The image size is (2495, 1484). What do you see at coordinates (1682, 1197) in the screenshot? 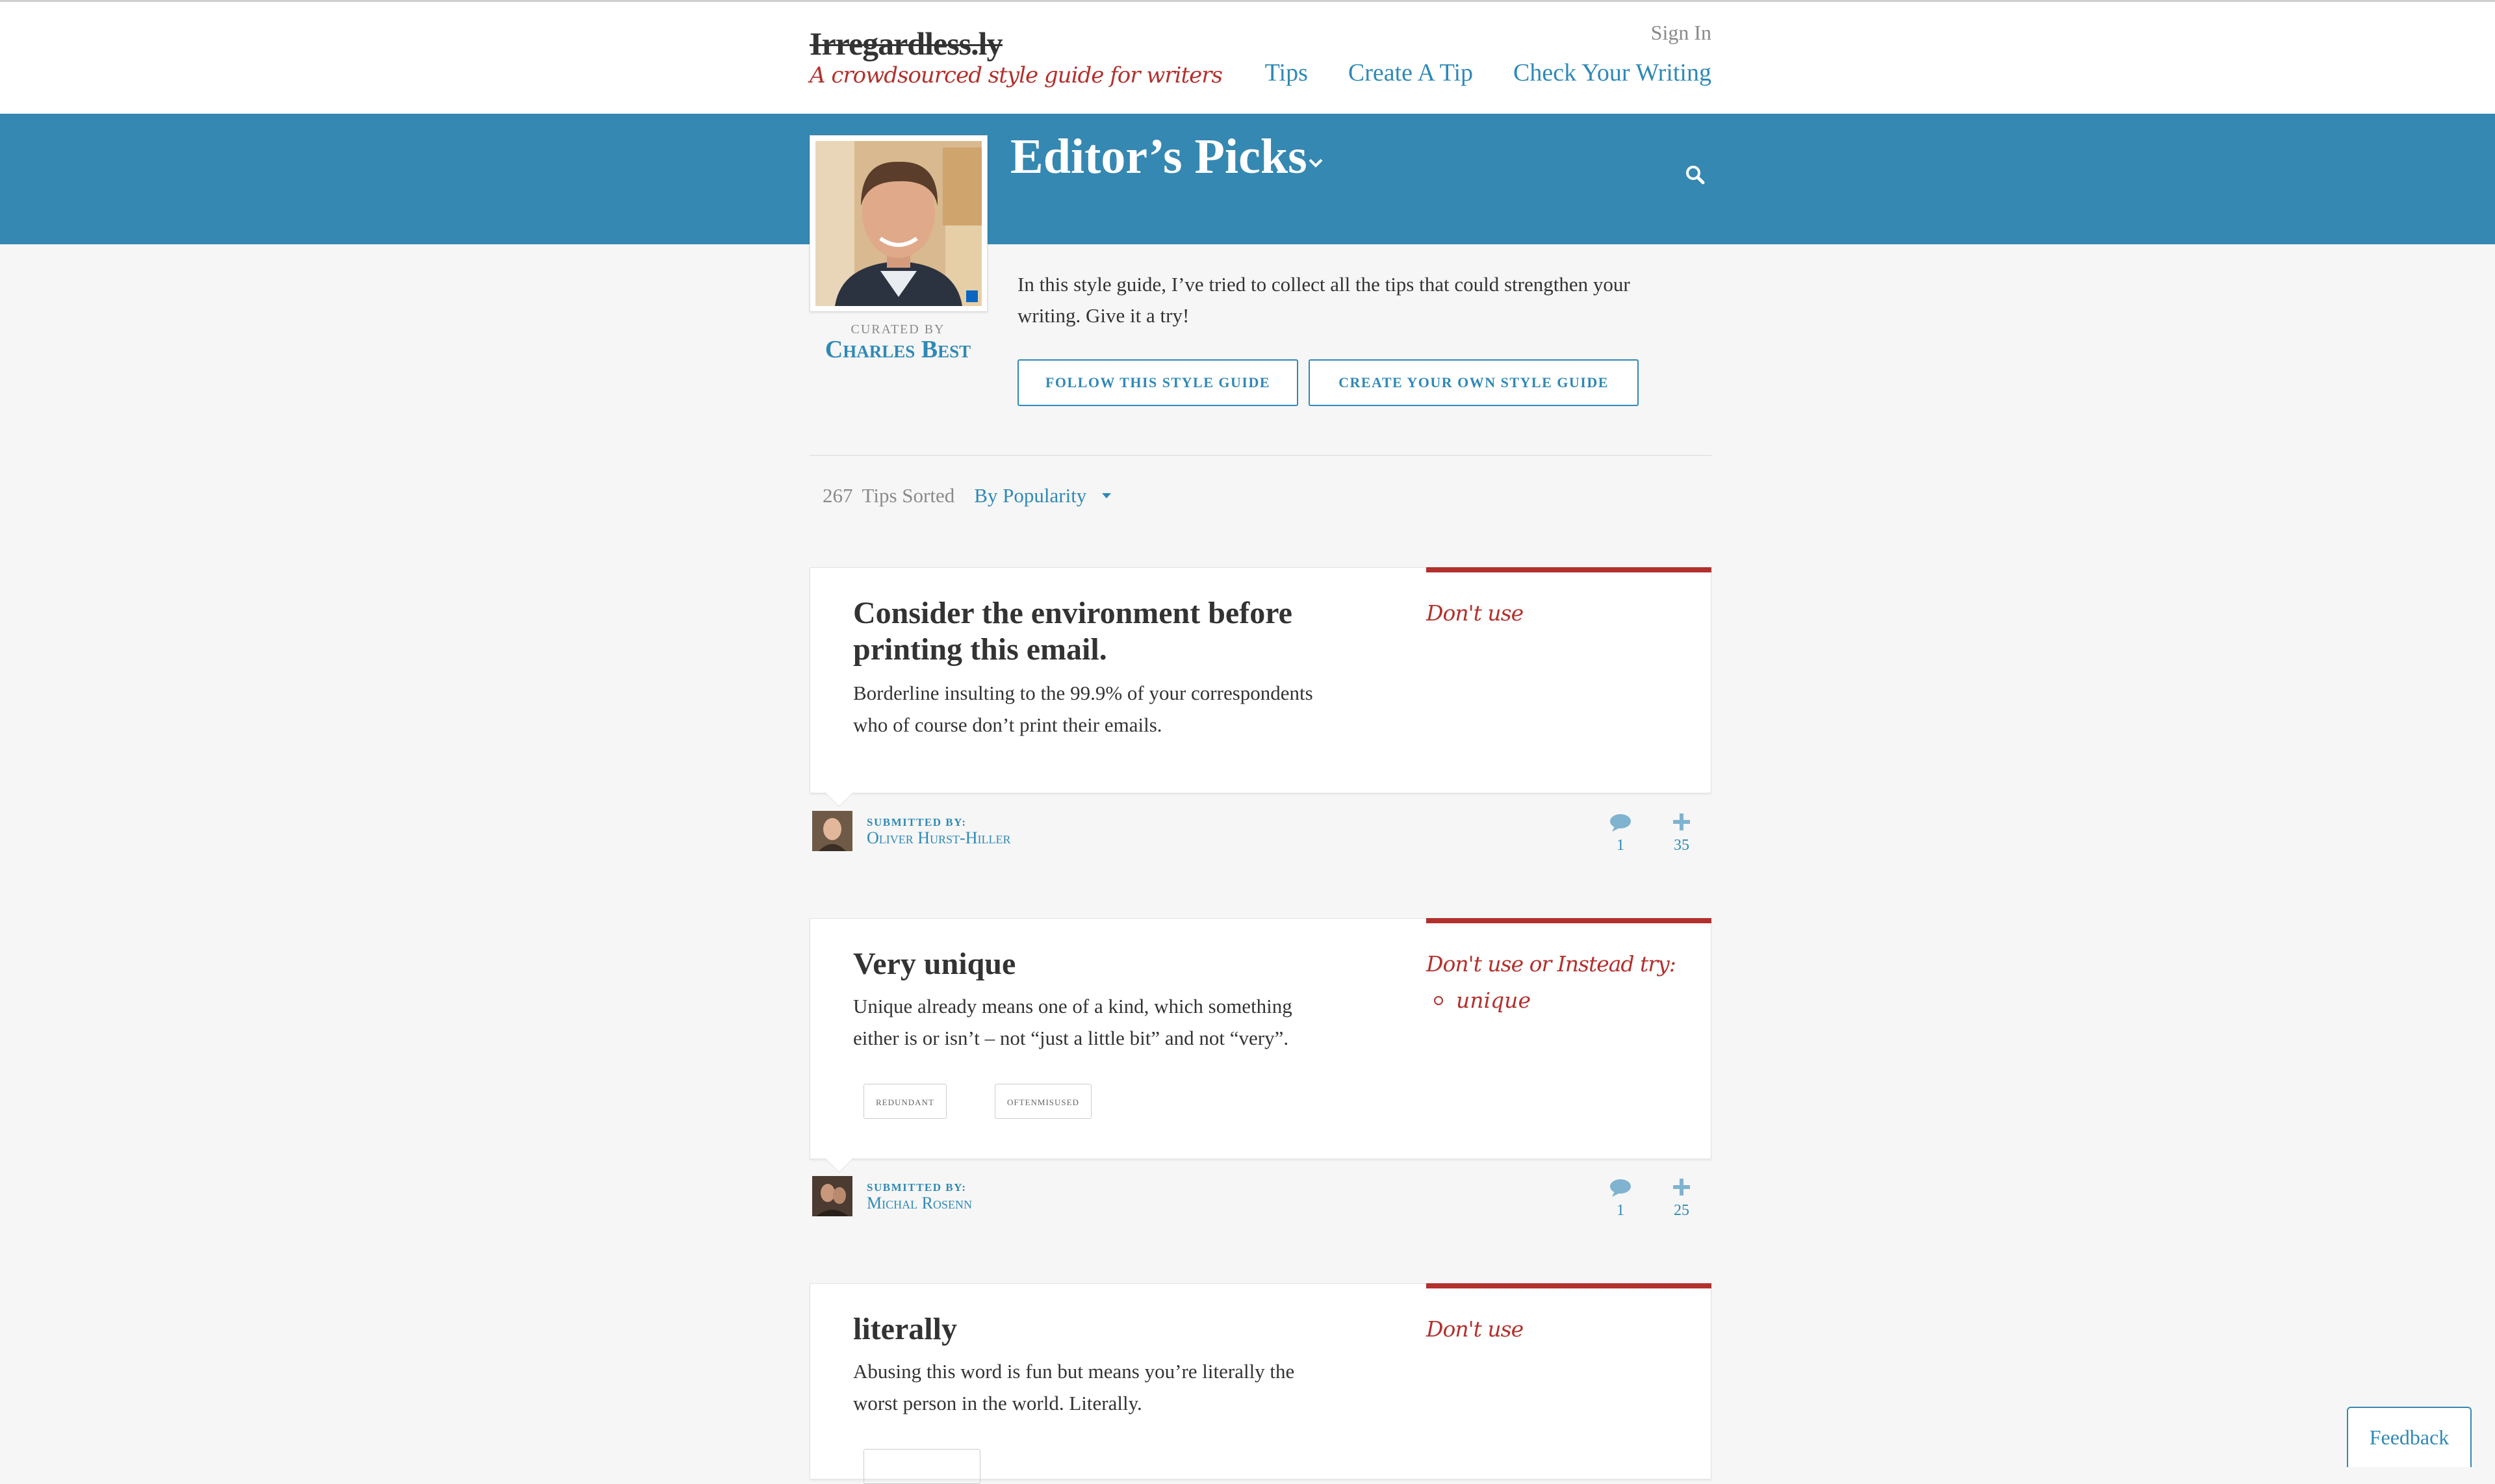
I see `vote-count: 25` at bounding box center [1682, 1197].